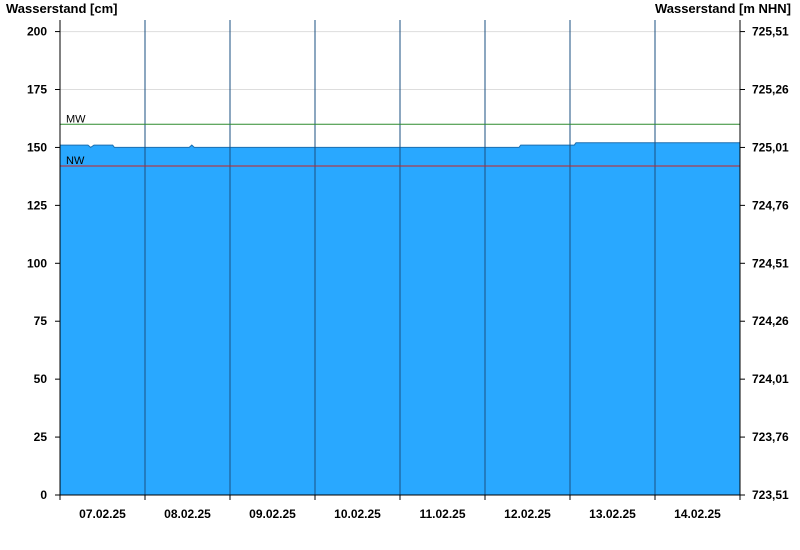 This screenshot has height=550, width=800. Describe the element at coordinates (102, 514) in the screenshot. I see `x-tick-label: 07.02.25` at that location.